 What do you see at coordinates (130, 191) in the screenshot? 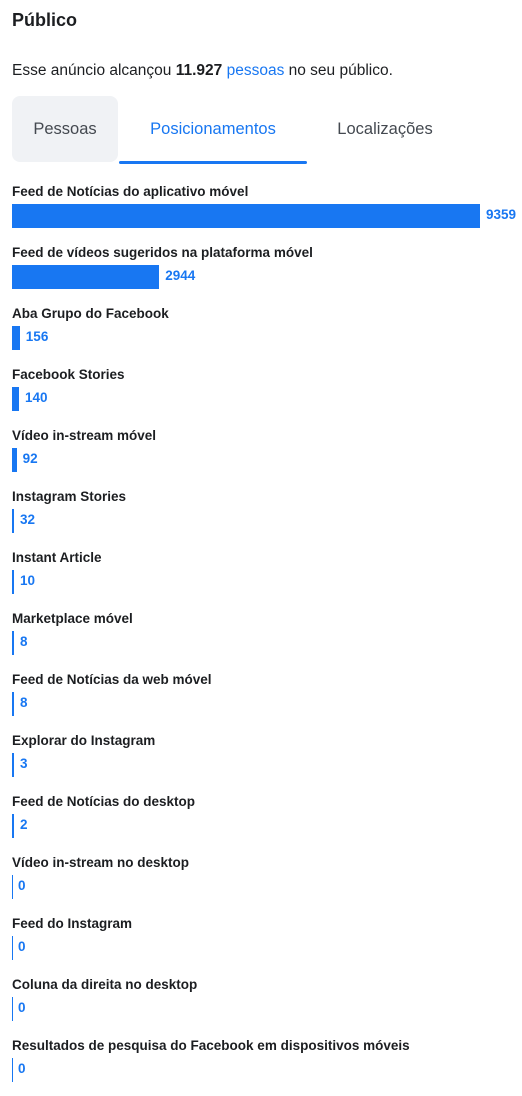
I see `placement-label: Feed de Notícias do aplicativo móvel` at bounding box center [130, 191].